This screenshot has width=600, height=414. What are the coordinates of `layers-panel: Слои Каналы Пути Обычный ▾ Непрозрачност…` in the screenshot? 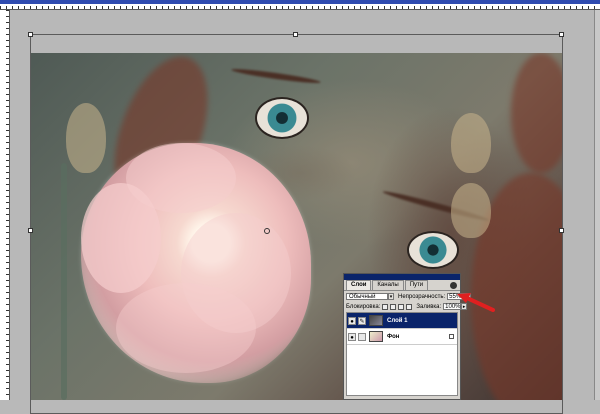 It's located at (407, 336).